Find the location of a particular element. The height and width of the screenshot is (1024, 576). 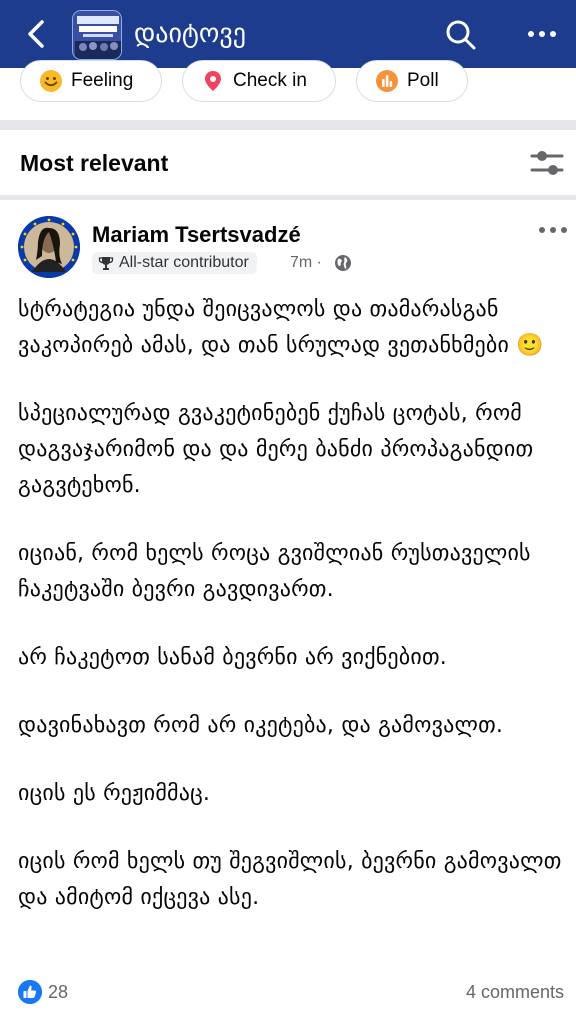

top-navigation-bar: დაიტოვე is located at coordinates (288, 34).